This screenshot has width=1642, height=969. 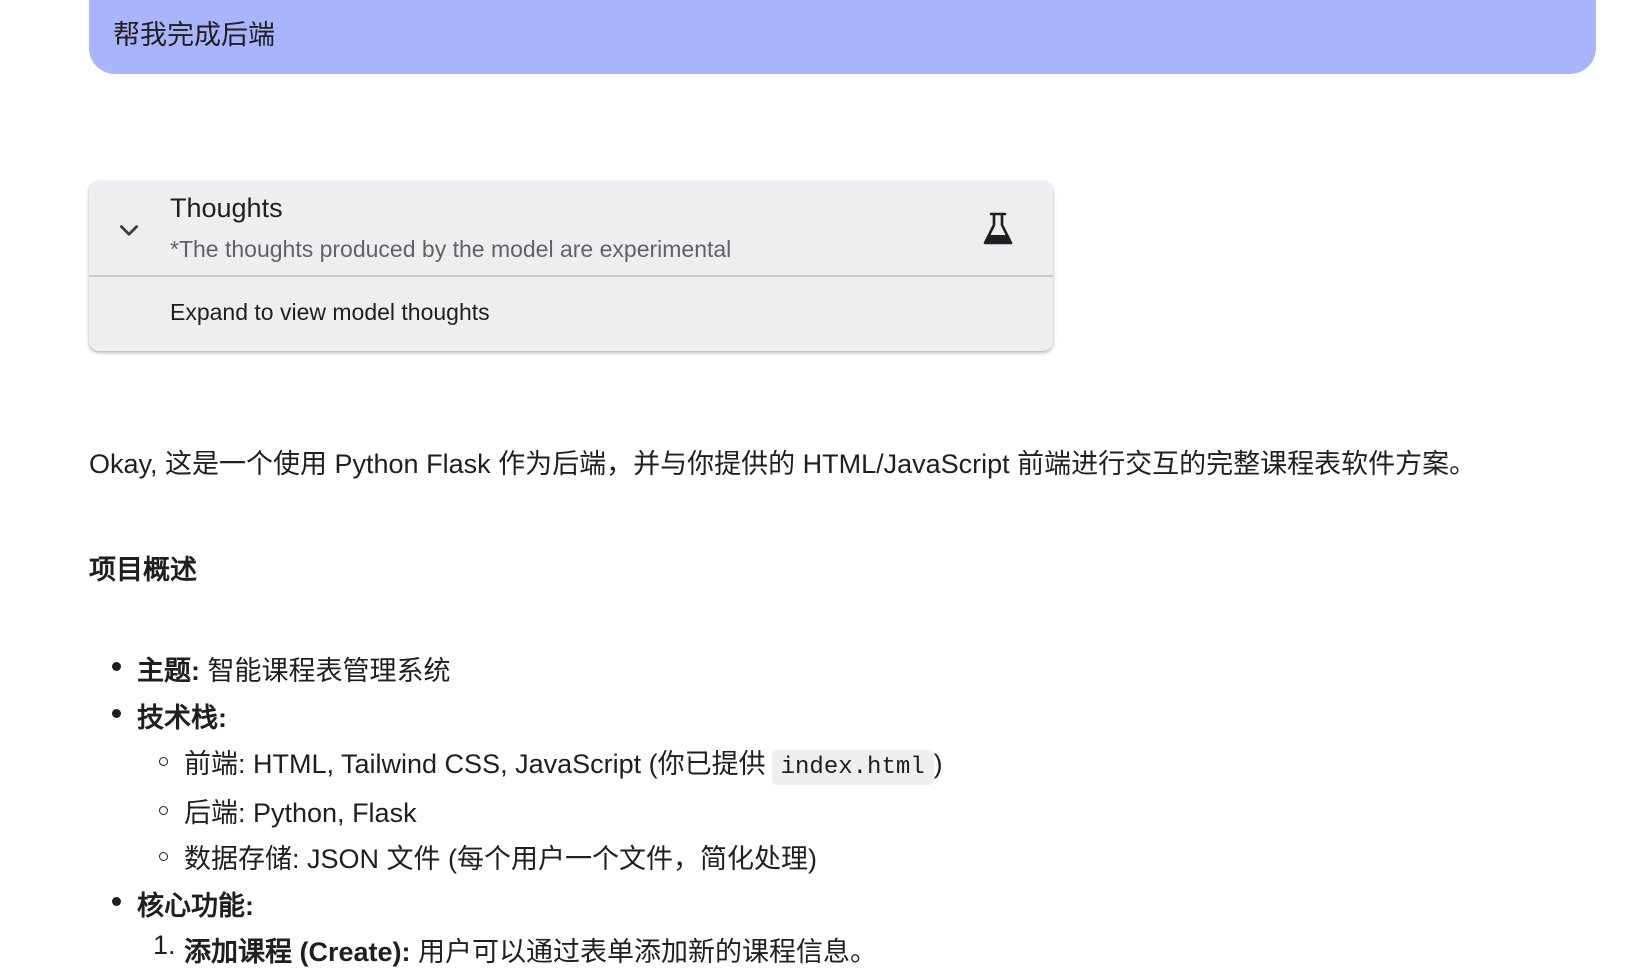 I want to click on list-item-theme: 主题: 智能课程表管理系统, so click(x=294, y=668).